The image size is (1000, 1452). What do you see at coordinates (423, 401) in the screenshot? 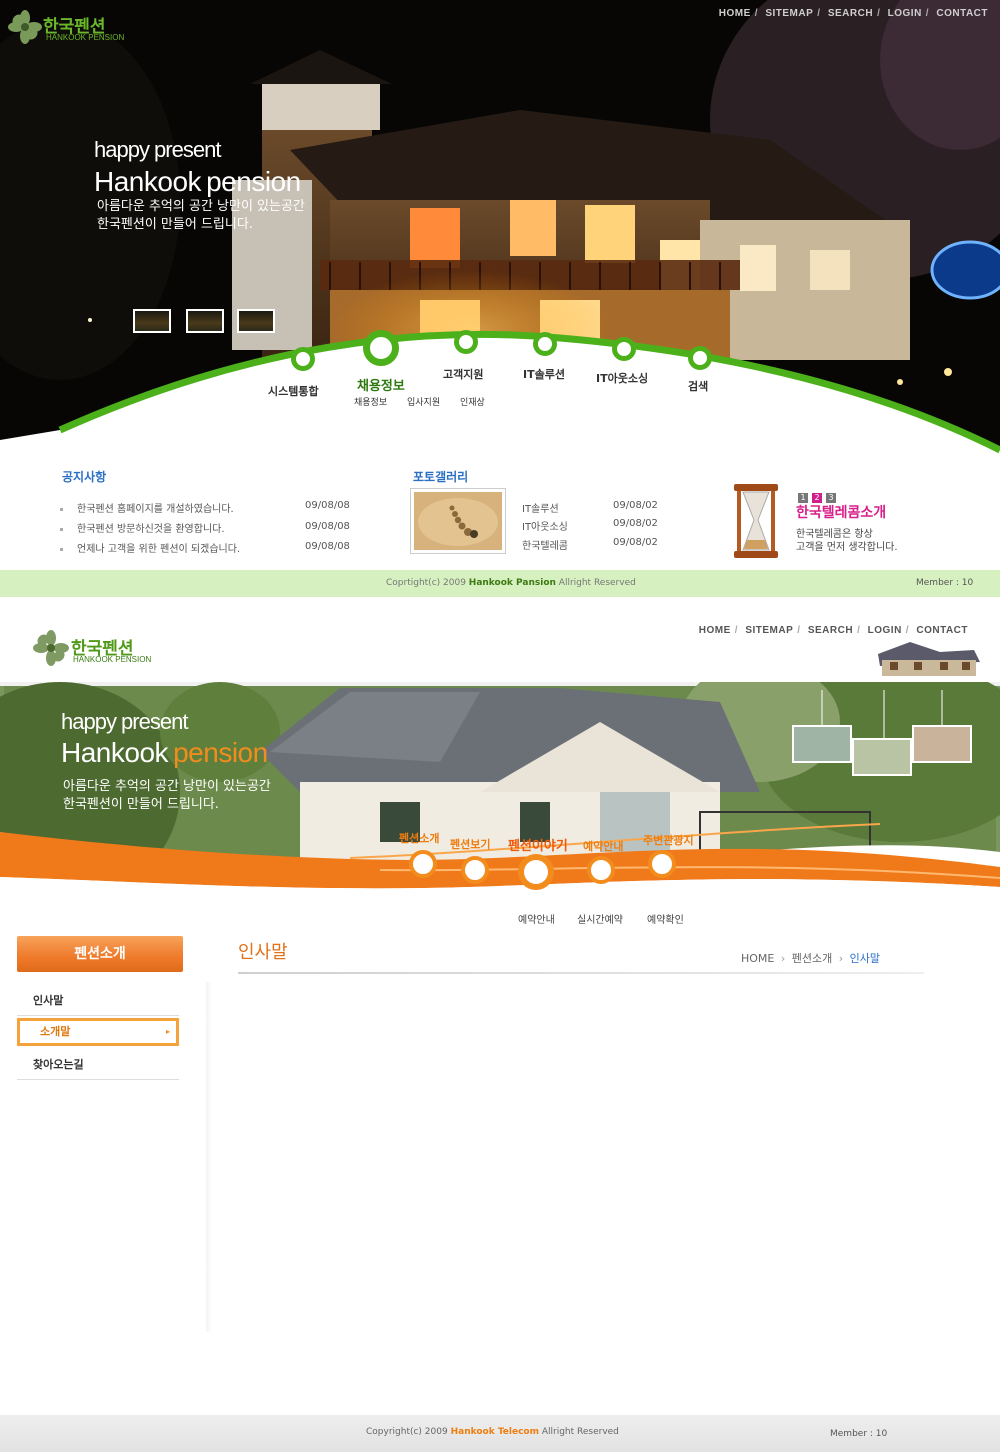
I see `submenu-item-2: 입사지원` at bounding box center [423, 401].